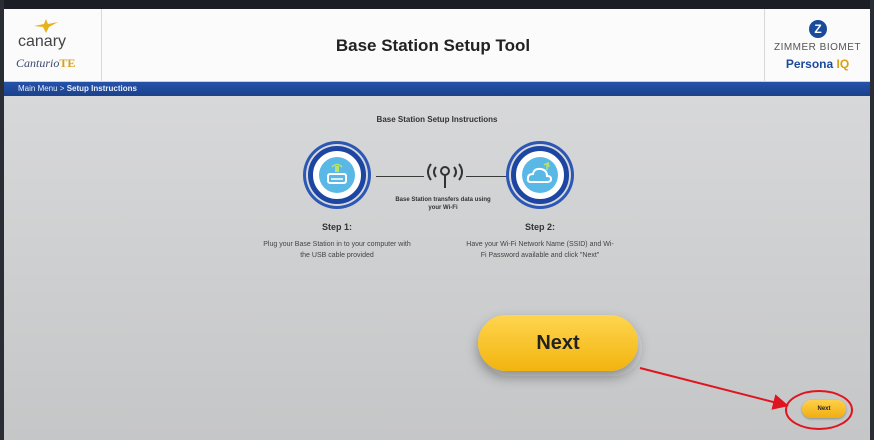 The width and height of the screenshot is (874, 440). I want to click on breadcrumb: Main Menu > Setup Instructions, so click(437, 89).